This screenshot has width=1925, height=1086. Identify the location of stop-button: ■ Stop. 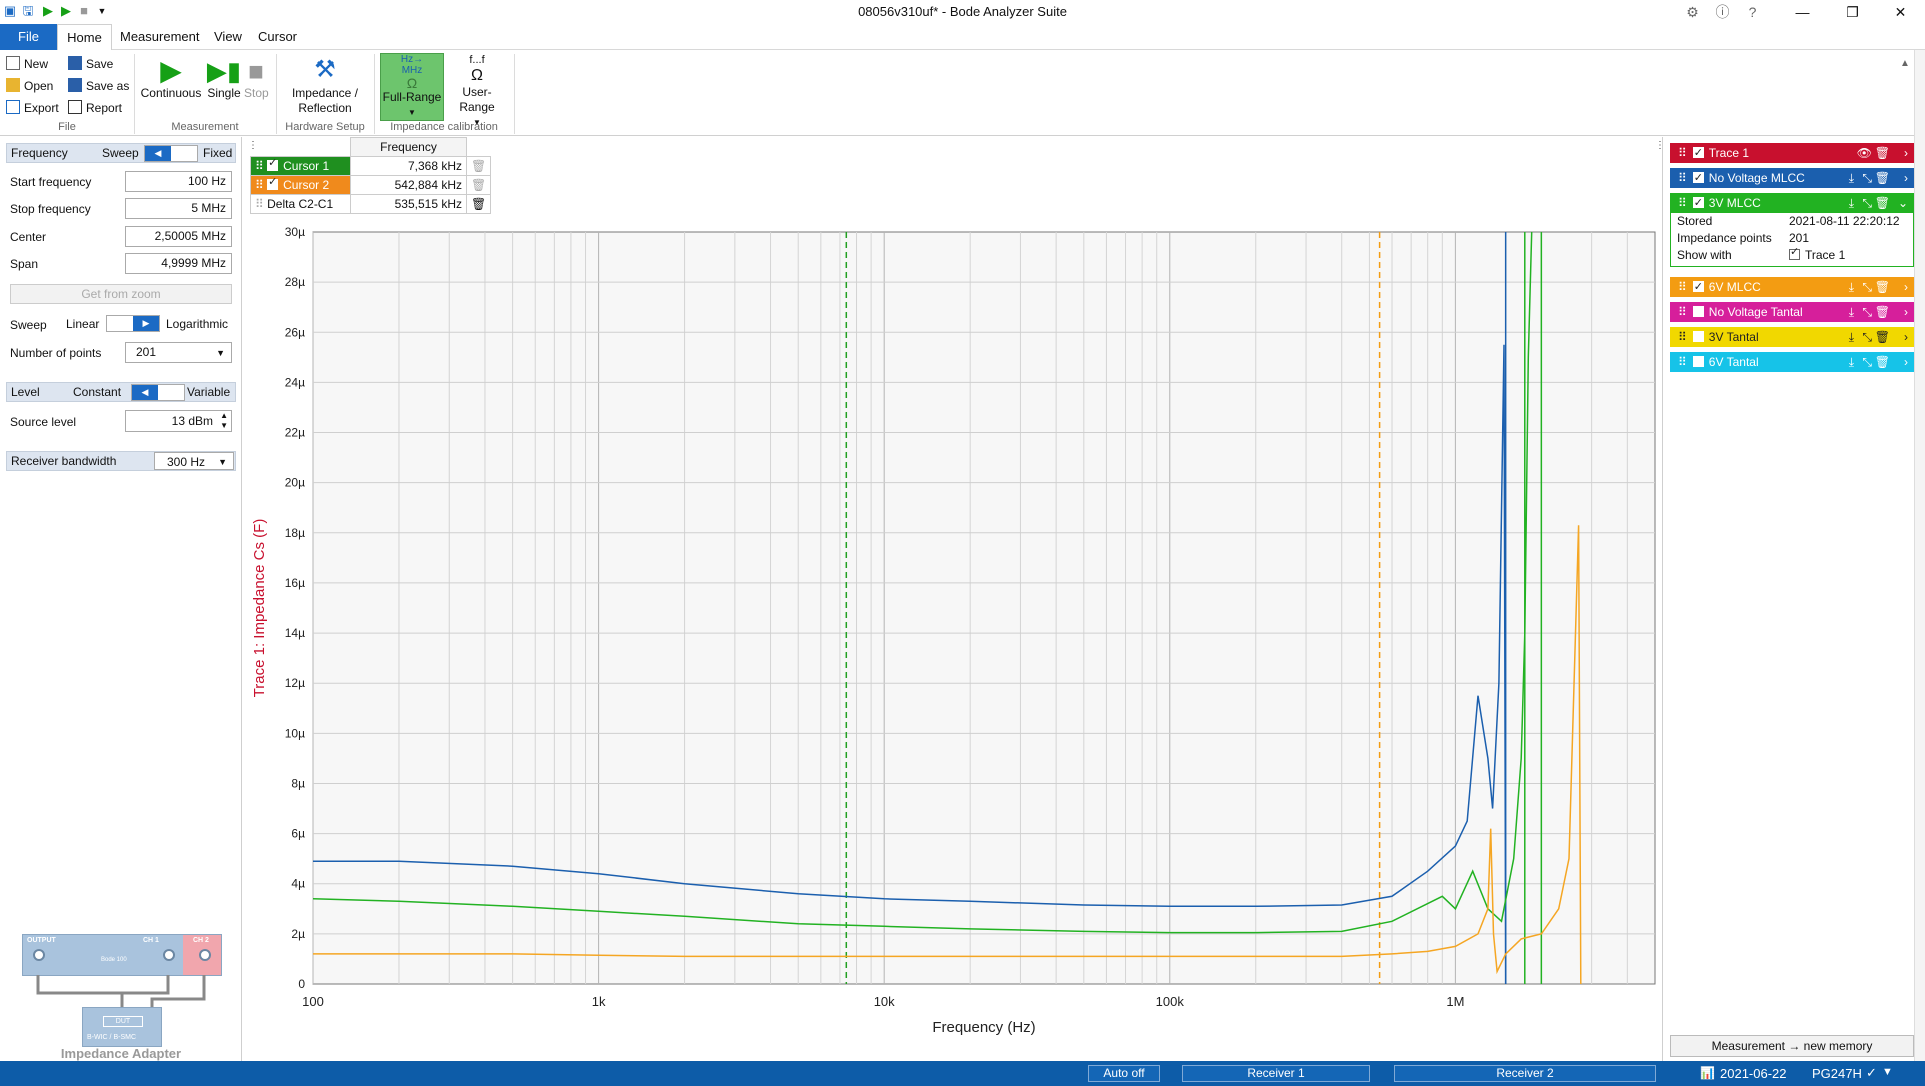
(256, 78).